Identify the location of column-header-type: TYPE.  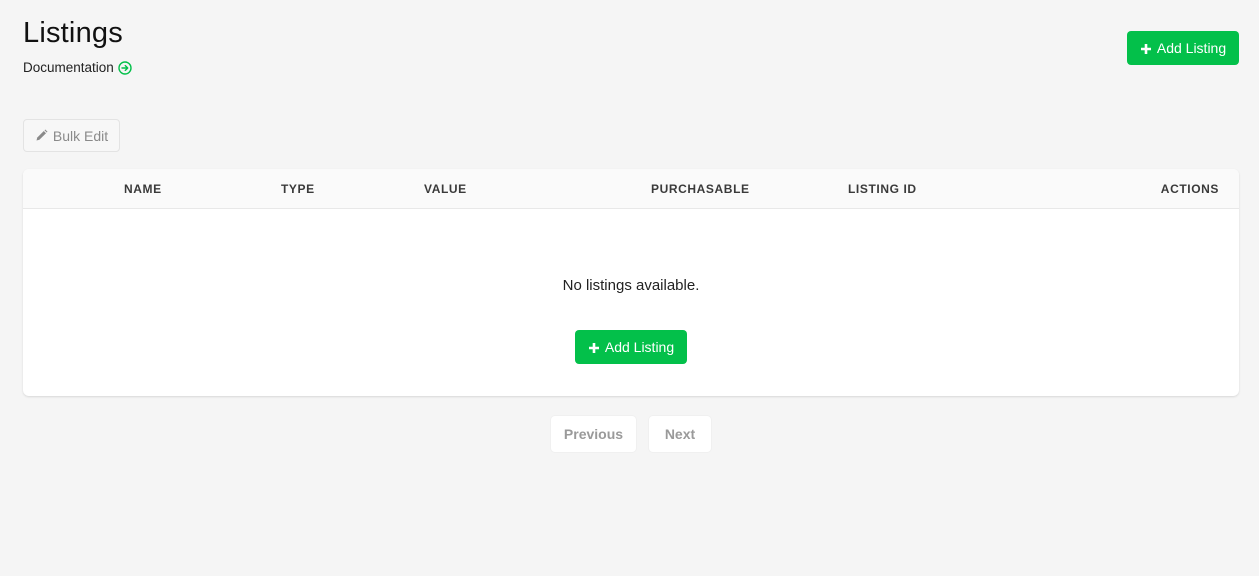
(298, 189).